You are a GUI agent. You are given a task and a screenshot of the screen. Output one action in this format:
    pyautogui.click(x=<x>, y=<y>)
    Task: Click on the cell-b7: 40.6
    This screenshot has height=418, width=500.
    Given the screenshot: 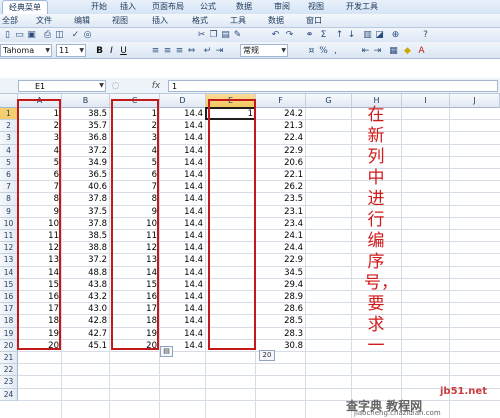 What is the action you would take?
    pyautogui.click(x=84, y=187)
    